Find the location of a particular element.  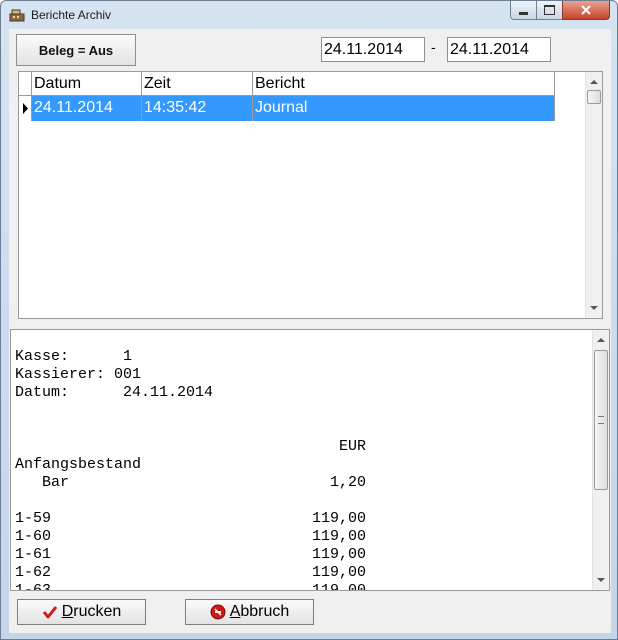

window-title: Berichte Archiv is located at coordinates (71, 15).